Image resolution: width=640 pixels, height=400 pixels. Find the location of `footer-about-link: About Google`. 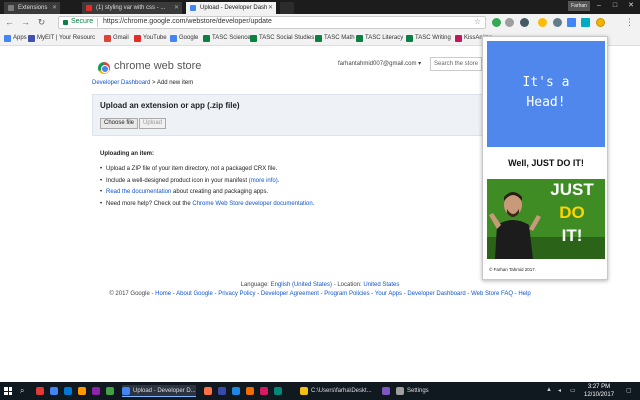

footer-about-link: About Google is located at coordinates (194, 294).